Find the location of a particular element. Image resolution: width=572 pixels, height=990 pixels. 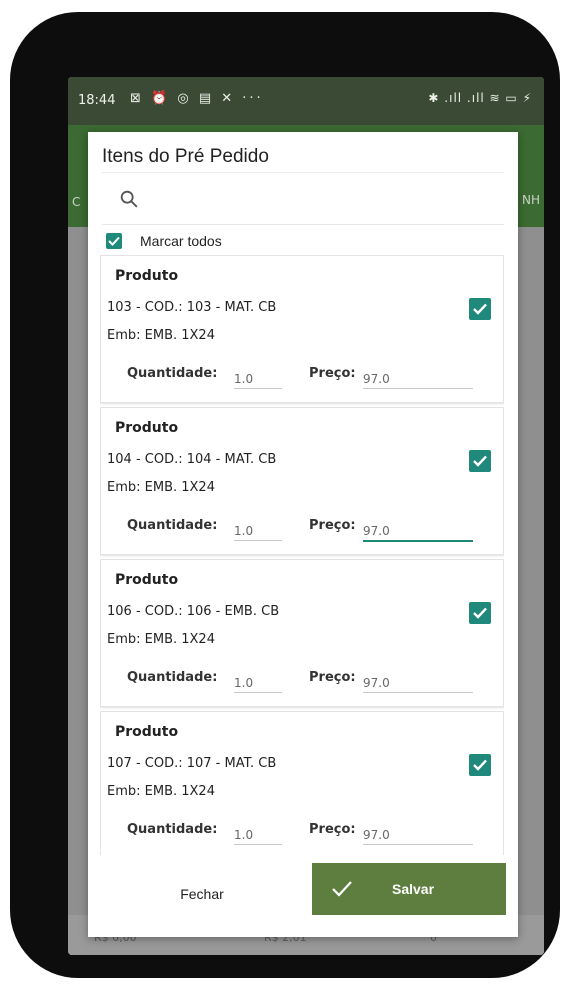

product-code: 104 - COD.: 104 - MAT. CB is located at coordinates (192, 459).